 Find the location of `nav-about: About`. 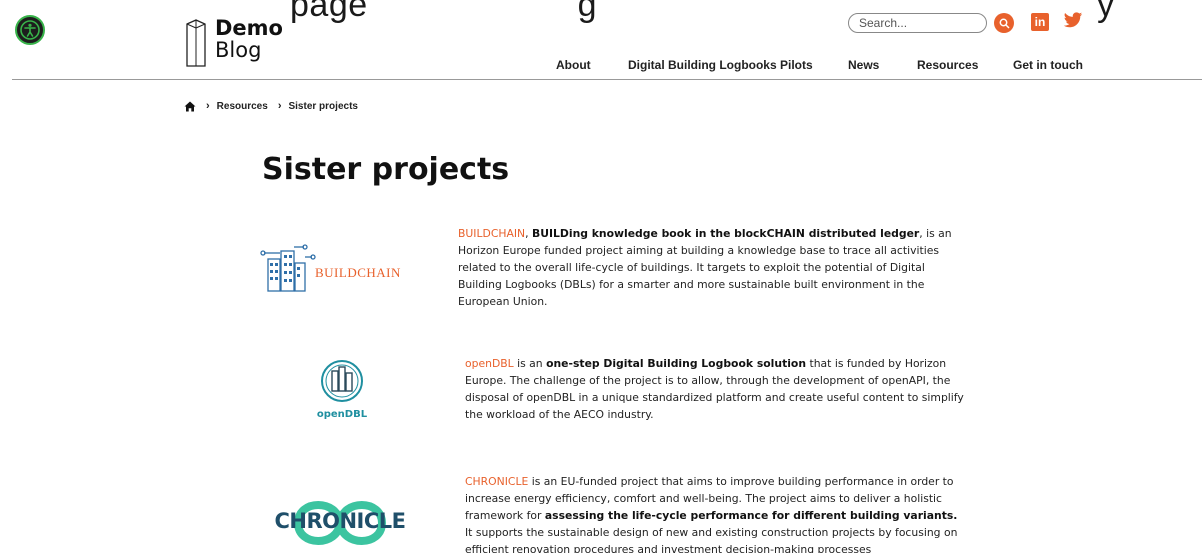

nav-about: About is located at coordinates (573, 65).